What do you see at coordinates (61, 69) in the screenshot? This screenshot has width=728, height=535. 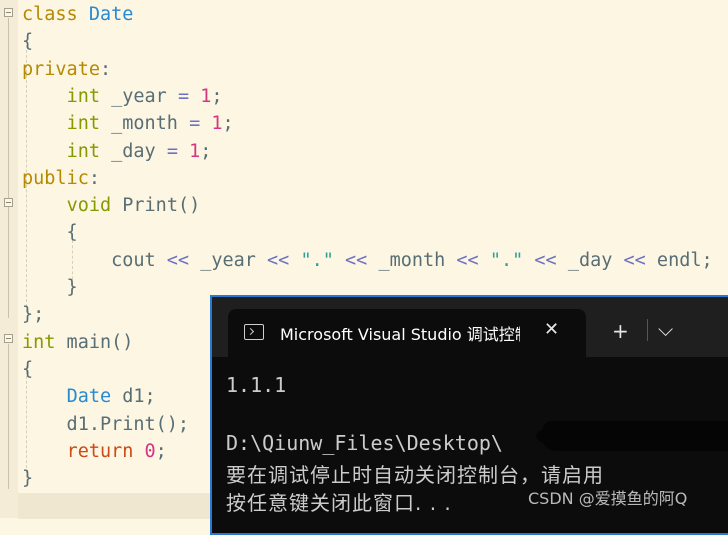 I see `code-token: private` at bounding box center [61, 69].